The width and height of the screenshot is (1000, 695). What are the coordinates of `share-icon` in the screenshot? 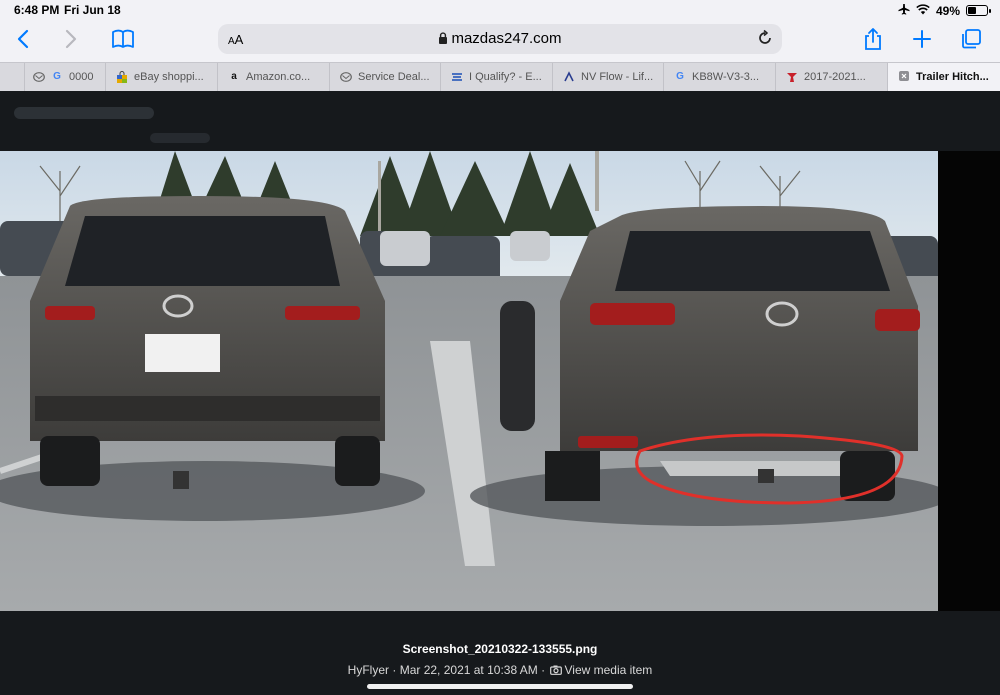 It's located at (873, 39).